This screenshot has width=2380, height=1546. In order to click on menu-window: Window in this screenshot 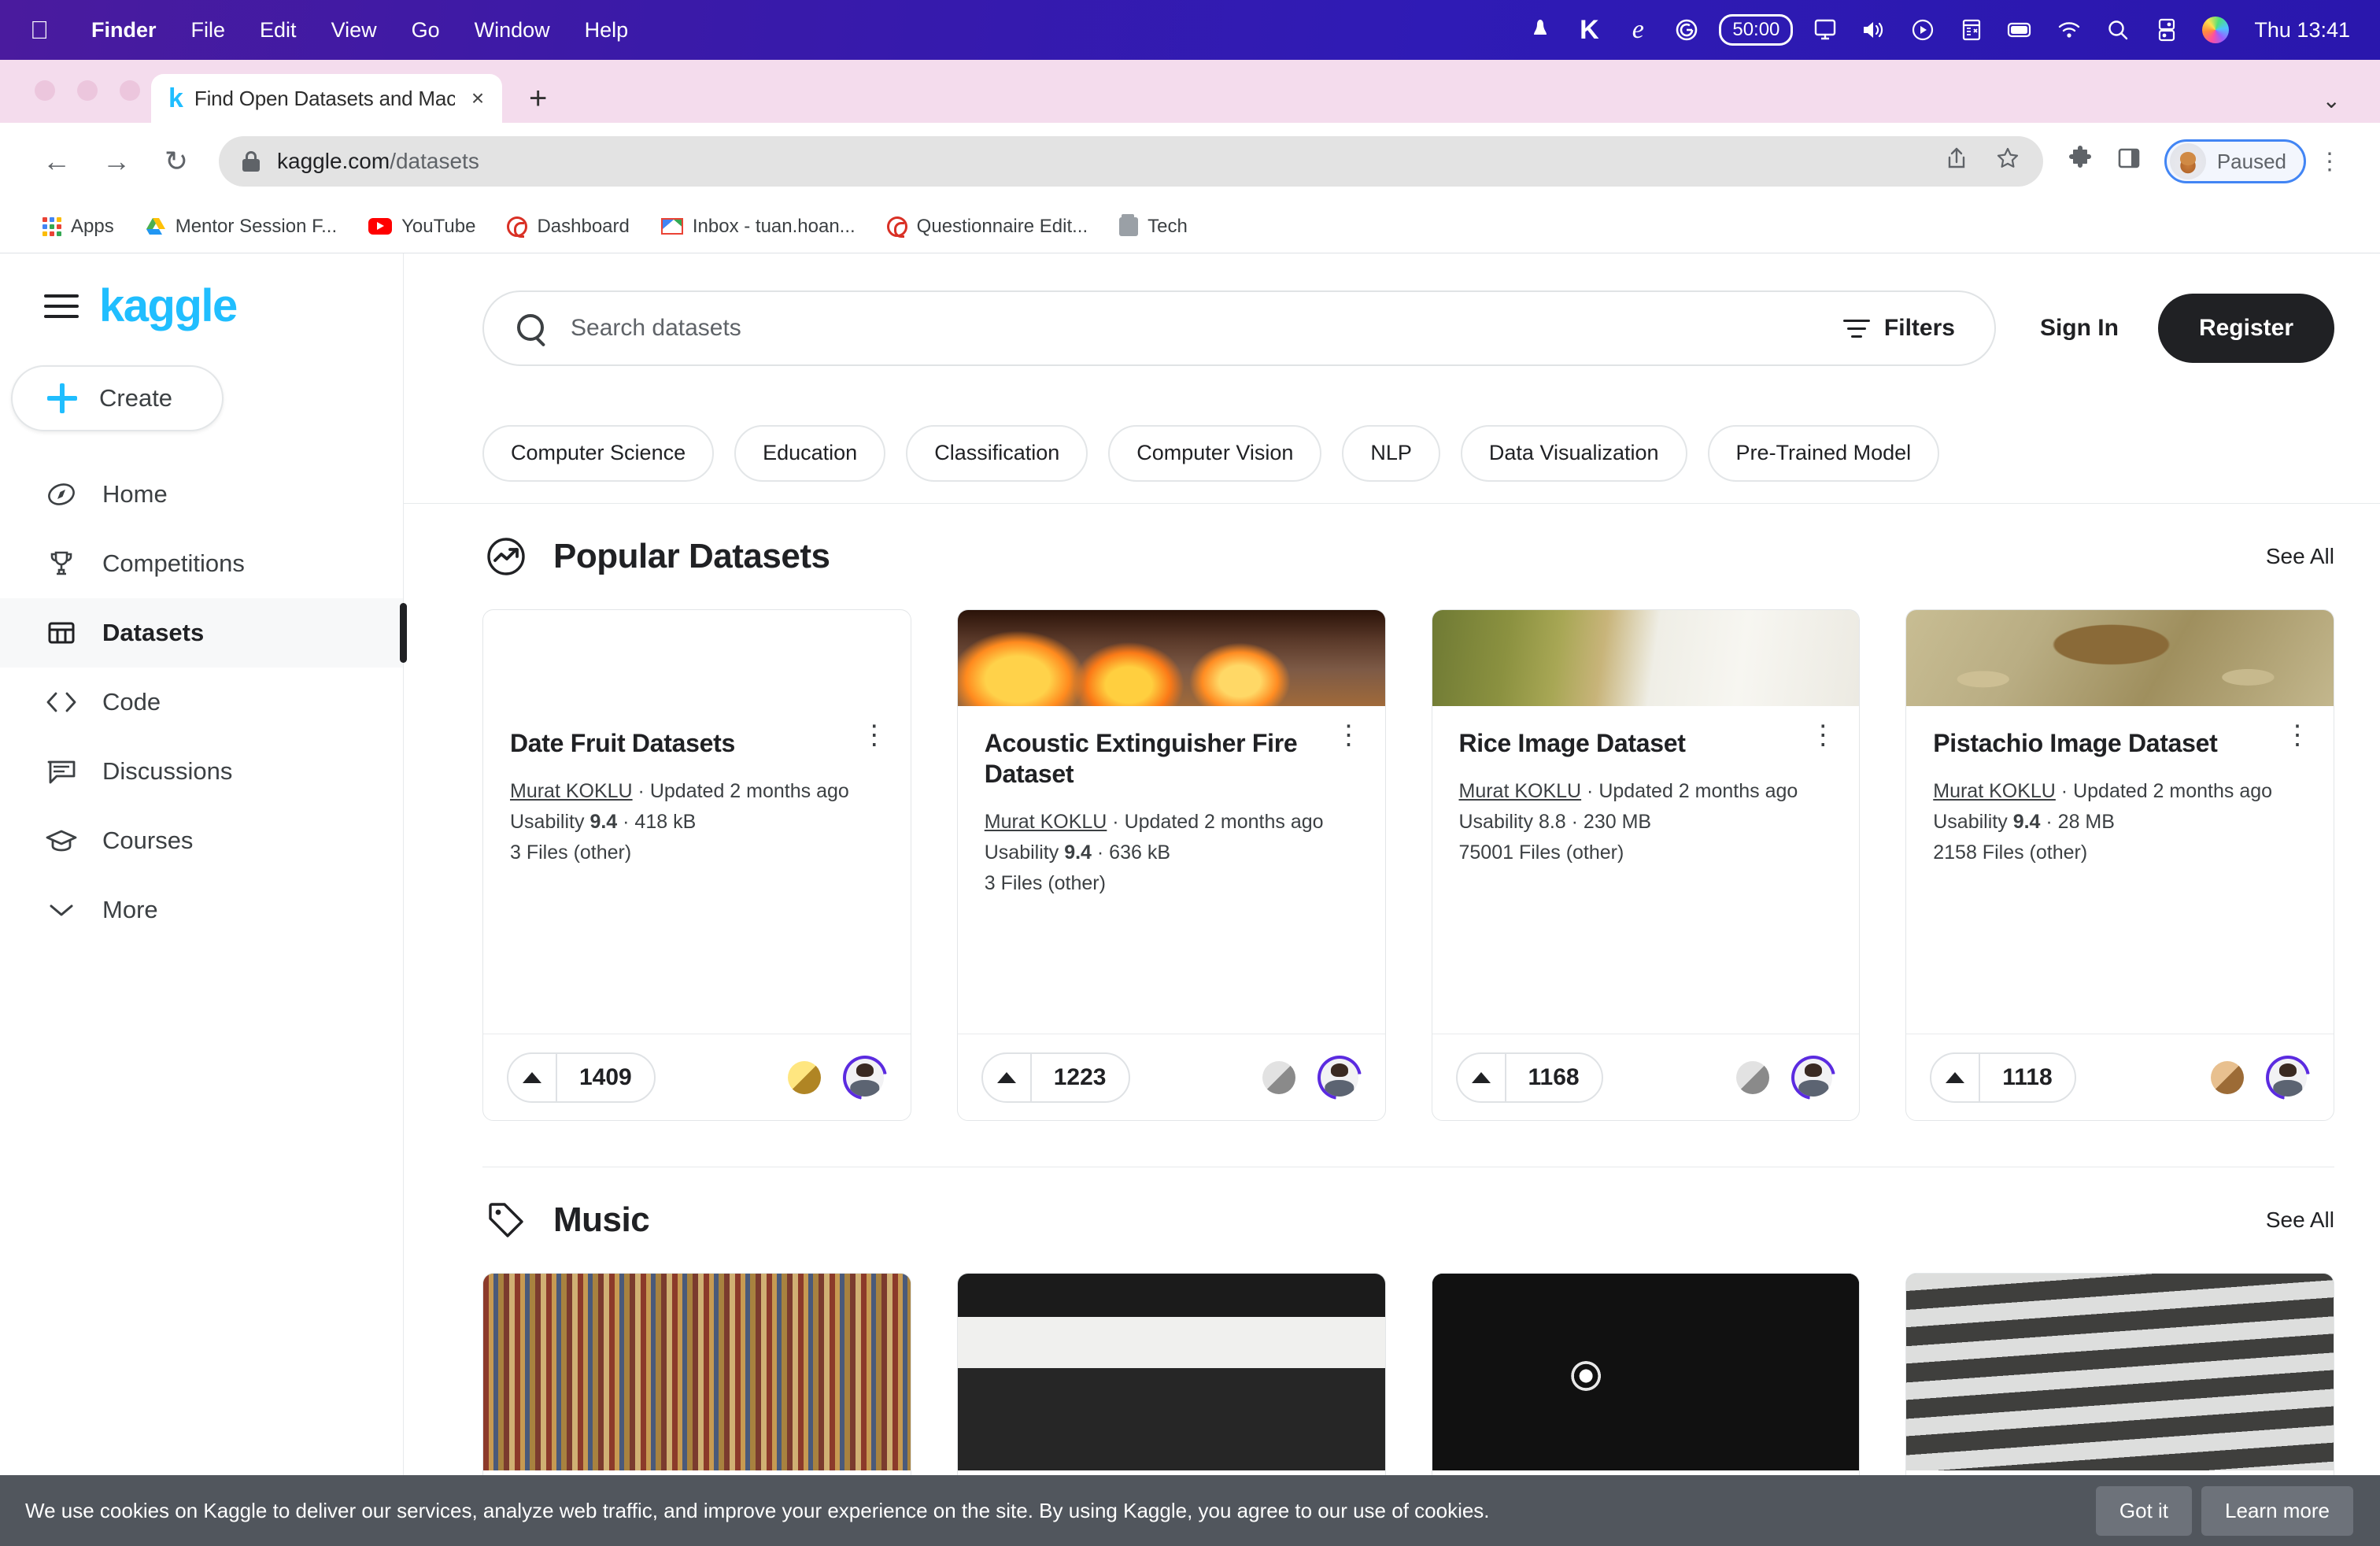, I will do `click(512, 30)`.